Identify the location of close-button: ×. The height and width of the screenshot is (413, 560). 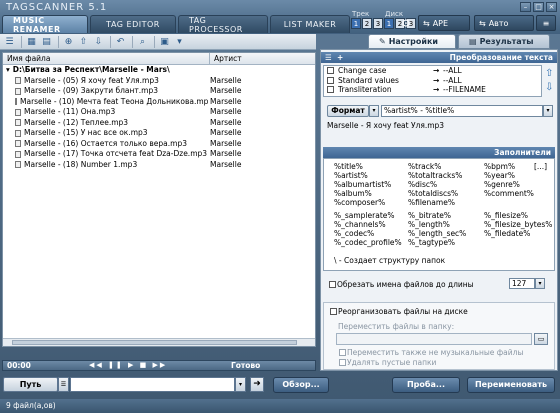
(551, 7).